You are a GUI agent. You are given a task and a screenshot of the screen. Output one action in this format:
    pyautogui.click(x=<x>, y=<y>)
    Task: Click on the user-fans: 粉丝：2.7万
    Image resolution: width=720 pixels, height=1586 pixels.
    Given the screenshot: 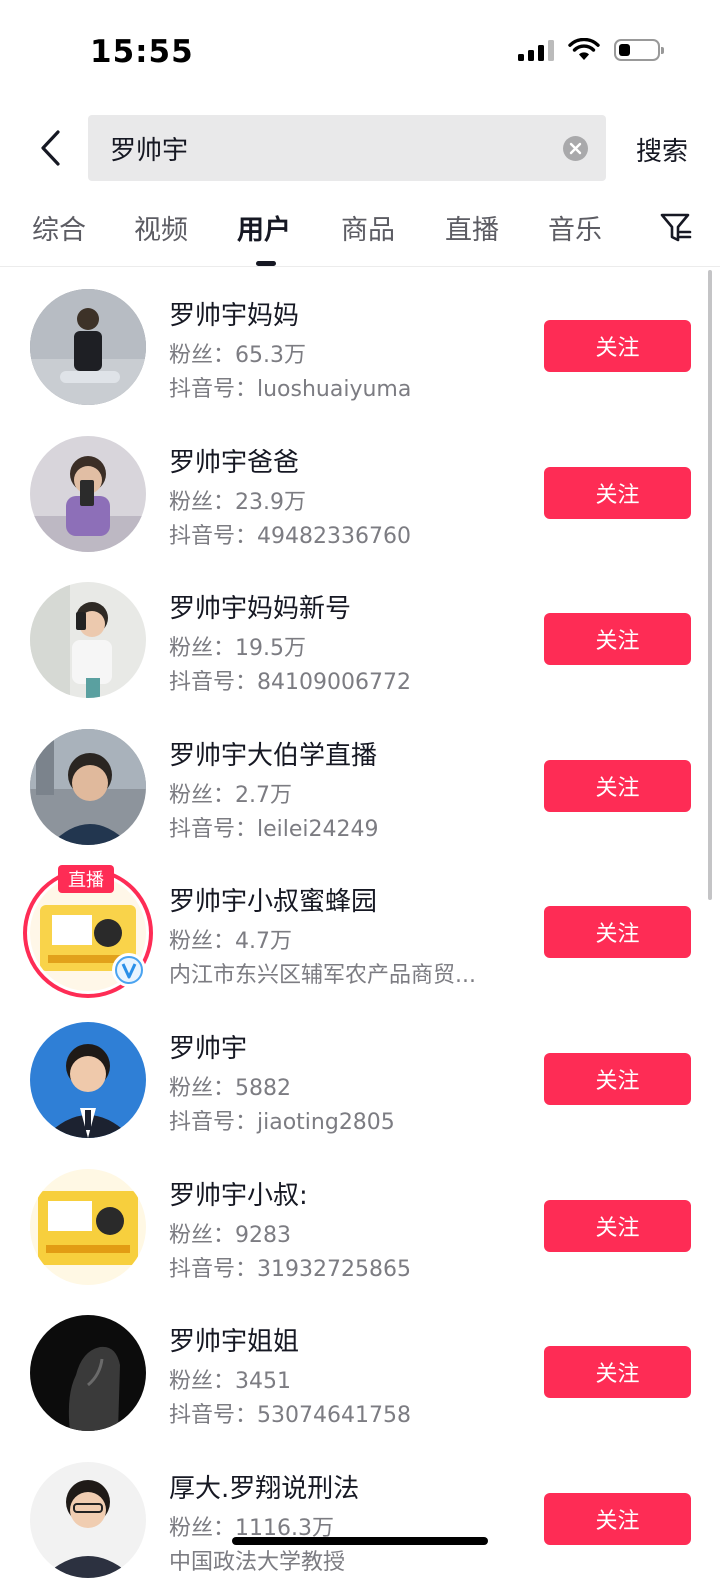 What is the action you would take?
    pyautogui.click(x=230, y=795)
    